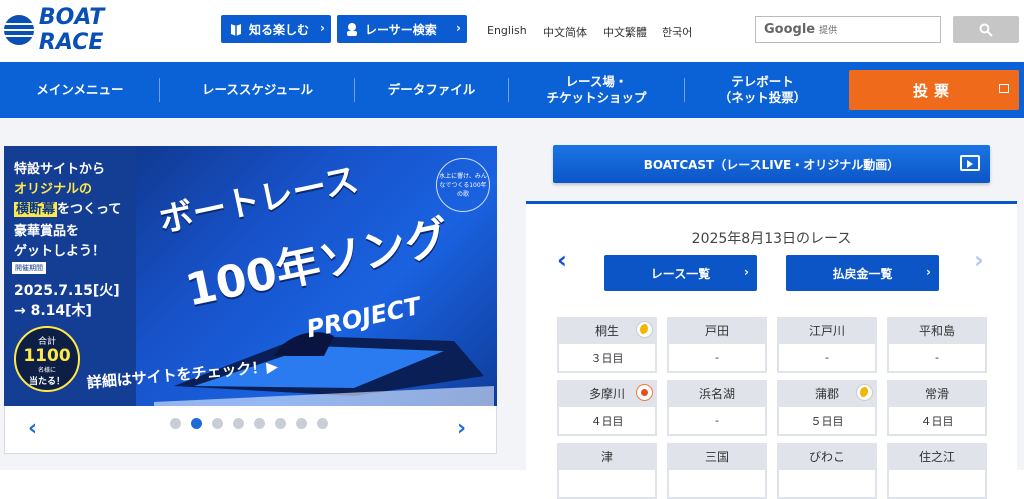 The height and width of the screenshot is (499, 1024). I want to click on venue-day: ３日目, so click(607, 357).